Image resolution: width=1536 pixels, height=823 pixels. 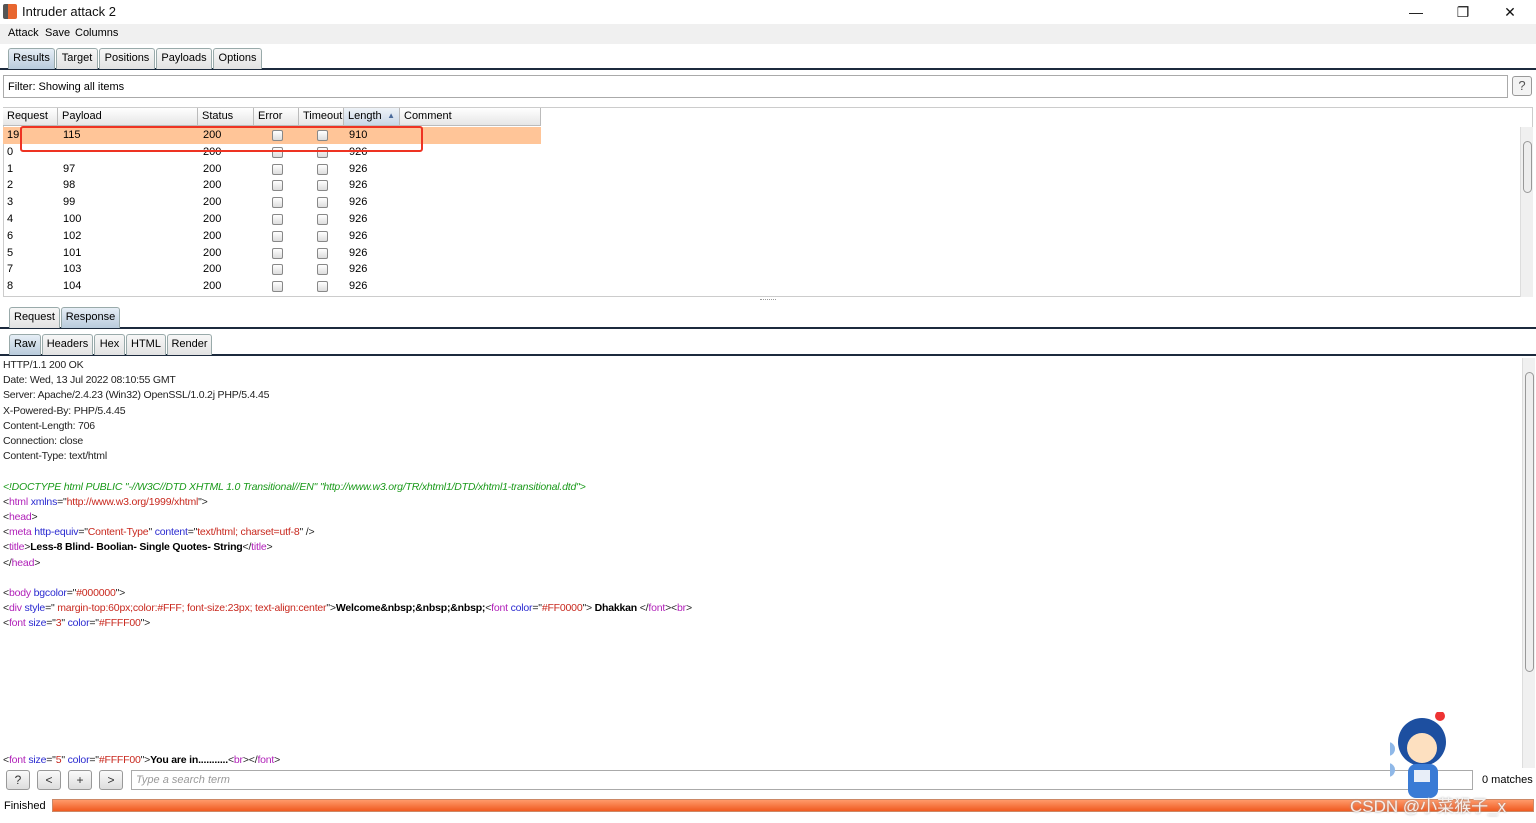 I want to click on tab-positions: Positions, so click(x=127, y=58).